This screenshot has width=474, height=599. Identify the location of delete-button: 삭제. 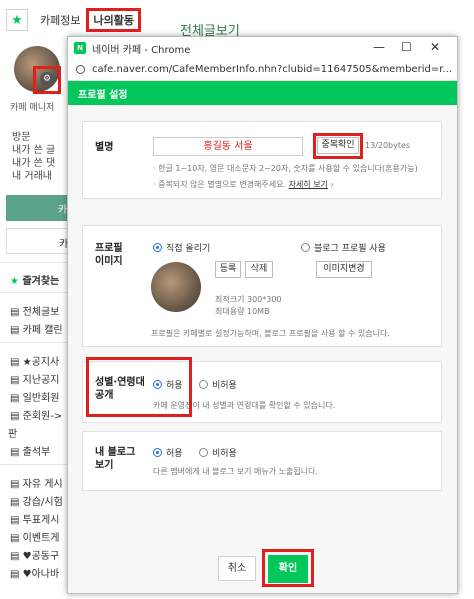
(259, 269).